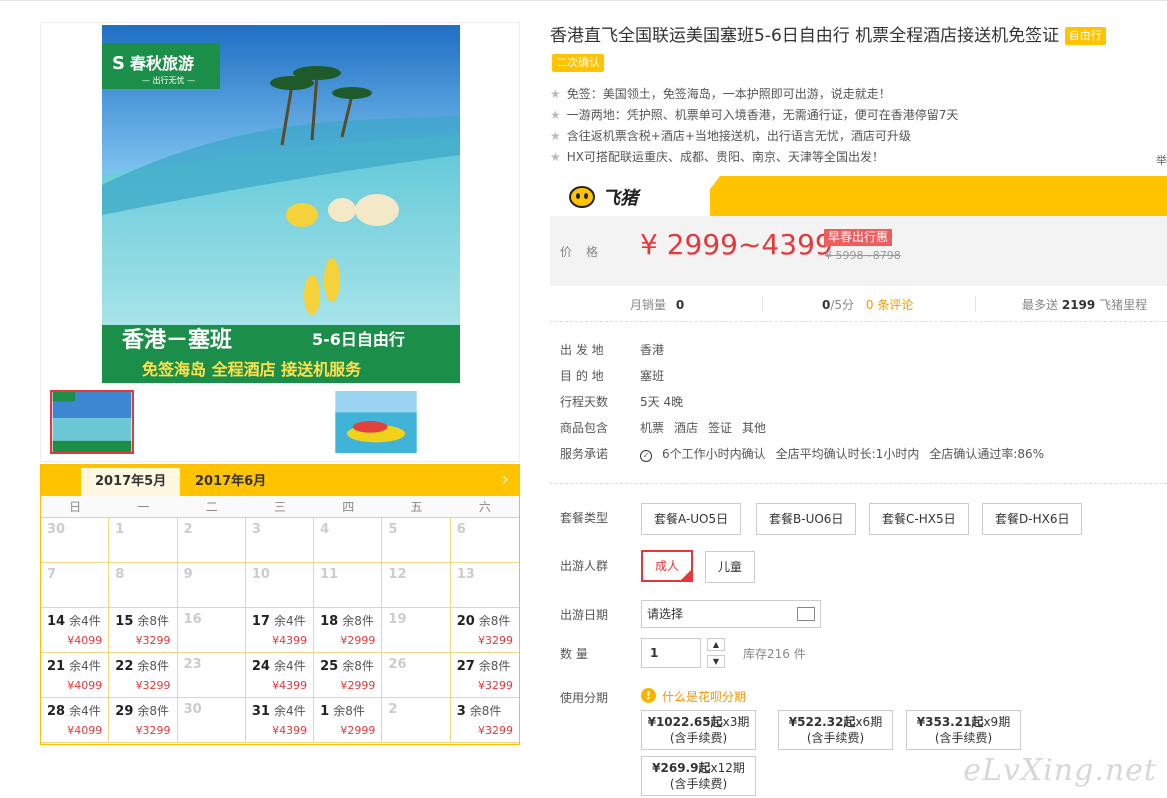  Describe the element at coordinates (584, 698) in the screenshot. I see `installment-label: 使用分期` at that location.